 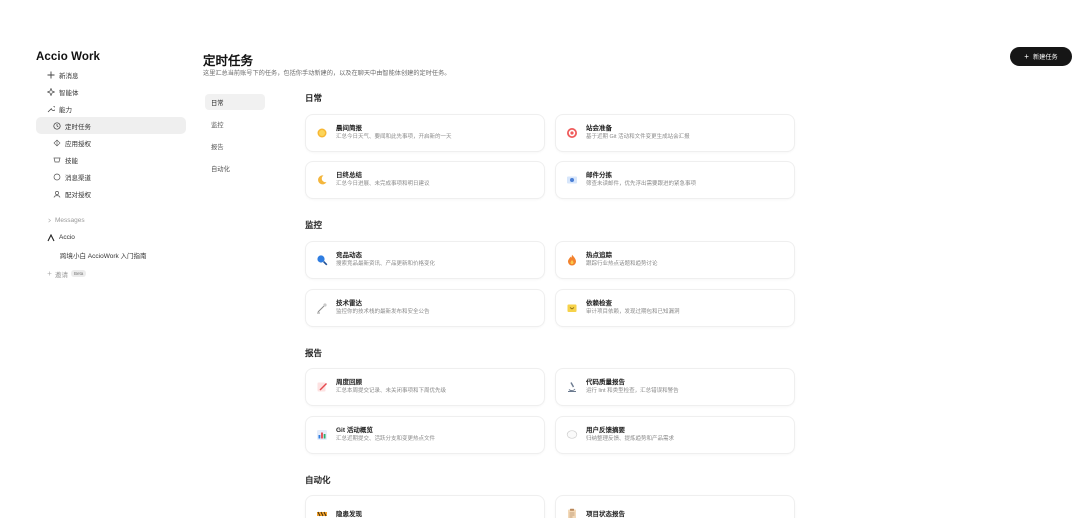 I want to click on pencil-icon, so click(x=322, y=387).